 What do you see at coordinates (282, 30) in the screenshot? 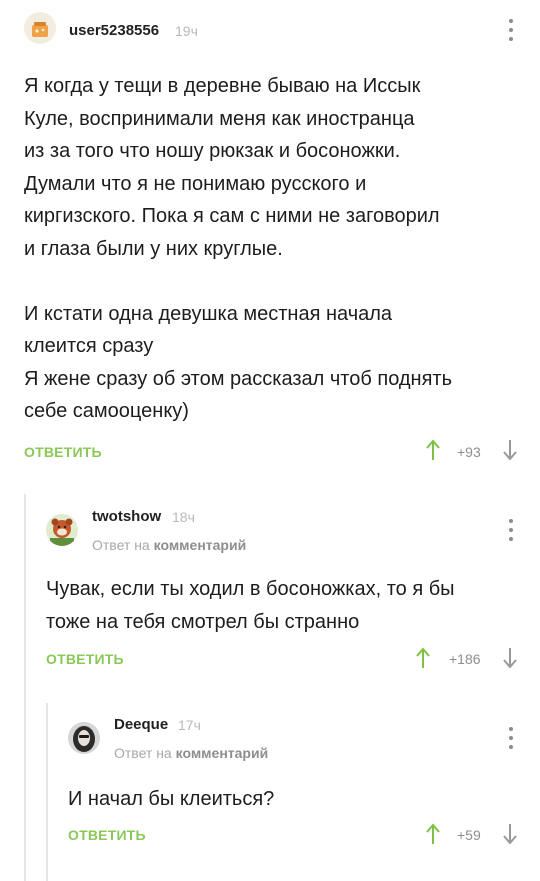
I see `comment-header: user5238556 19ч` at bounding box center [282, 30].